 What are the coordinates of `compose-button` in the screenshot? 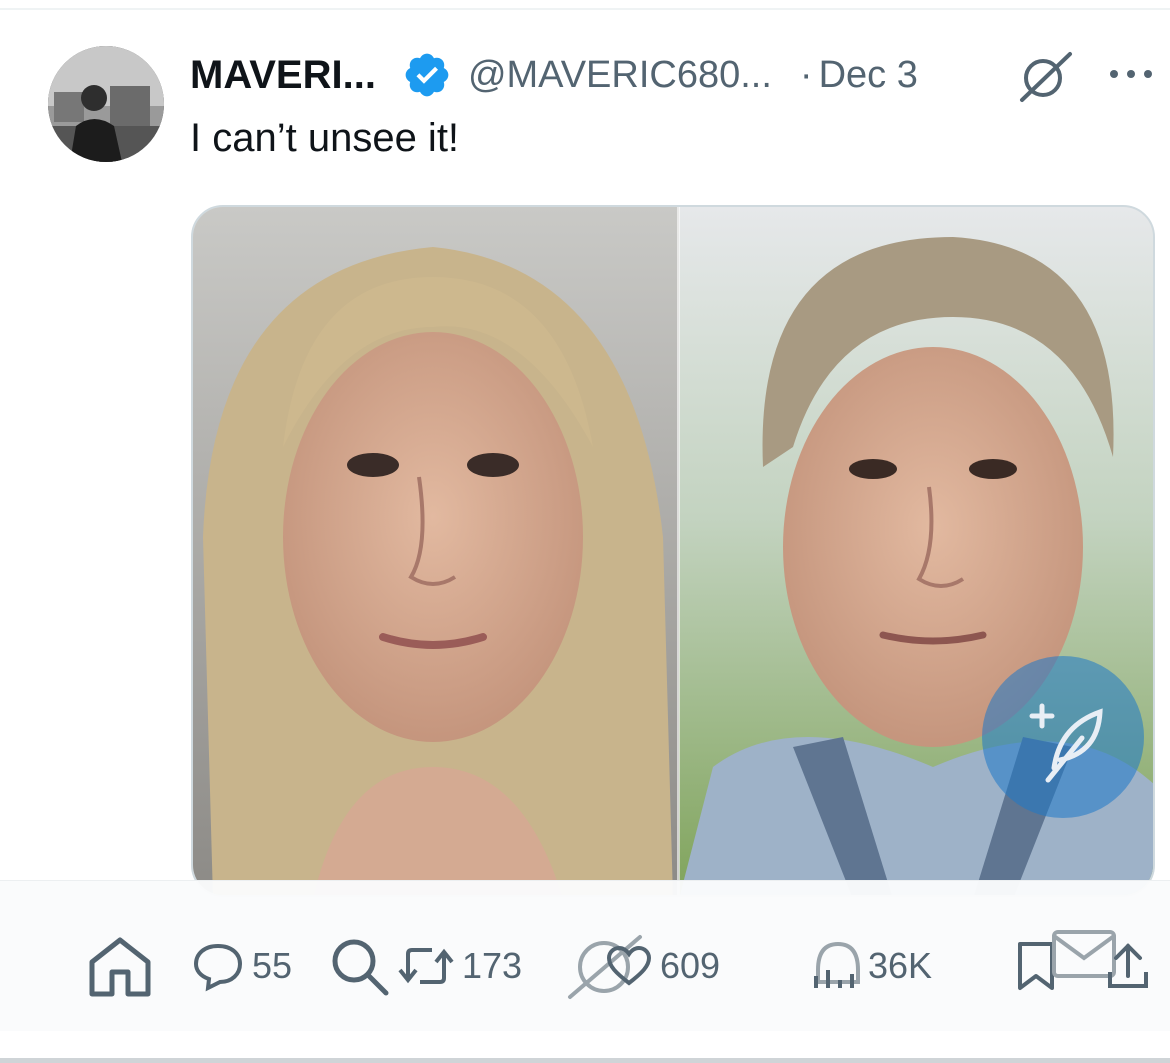 It's located at (1063, 737).